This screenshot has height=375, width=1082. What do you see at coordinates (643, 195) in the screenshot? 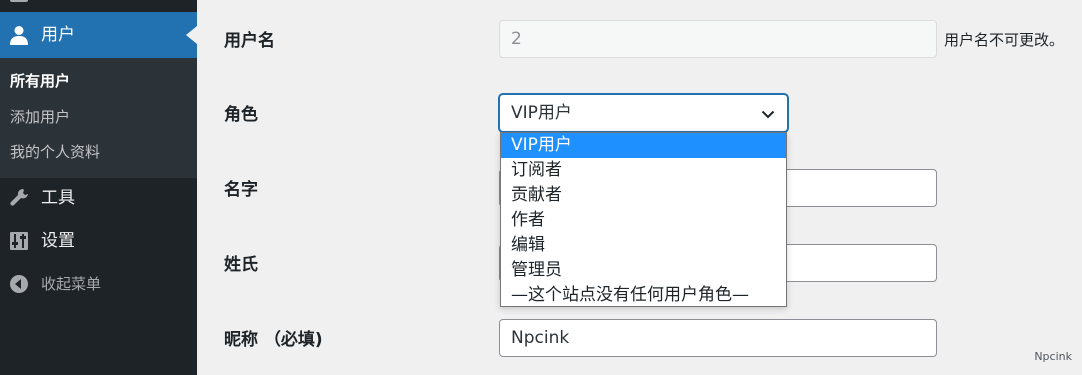
I see `role-option-contributor: 贡献者` at bounding box center [643, 195].